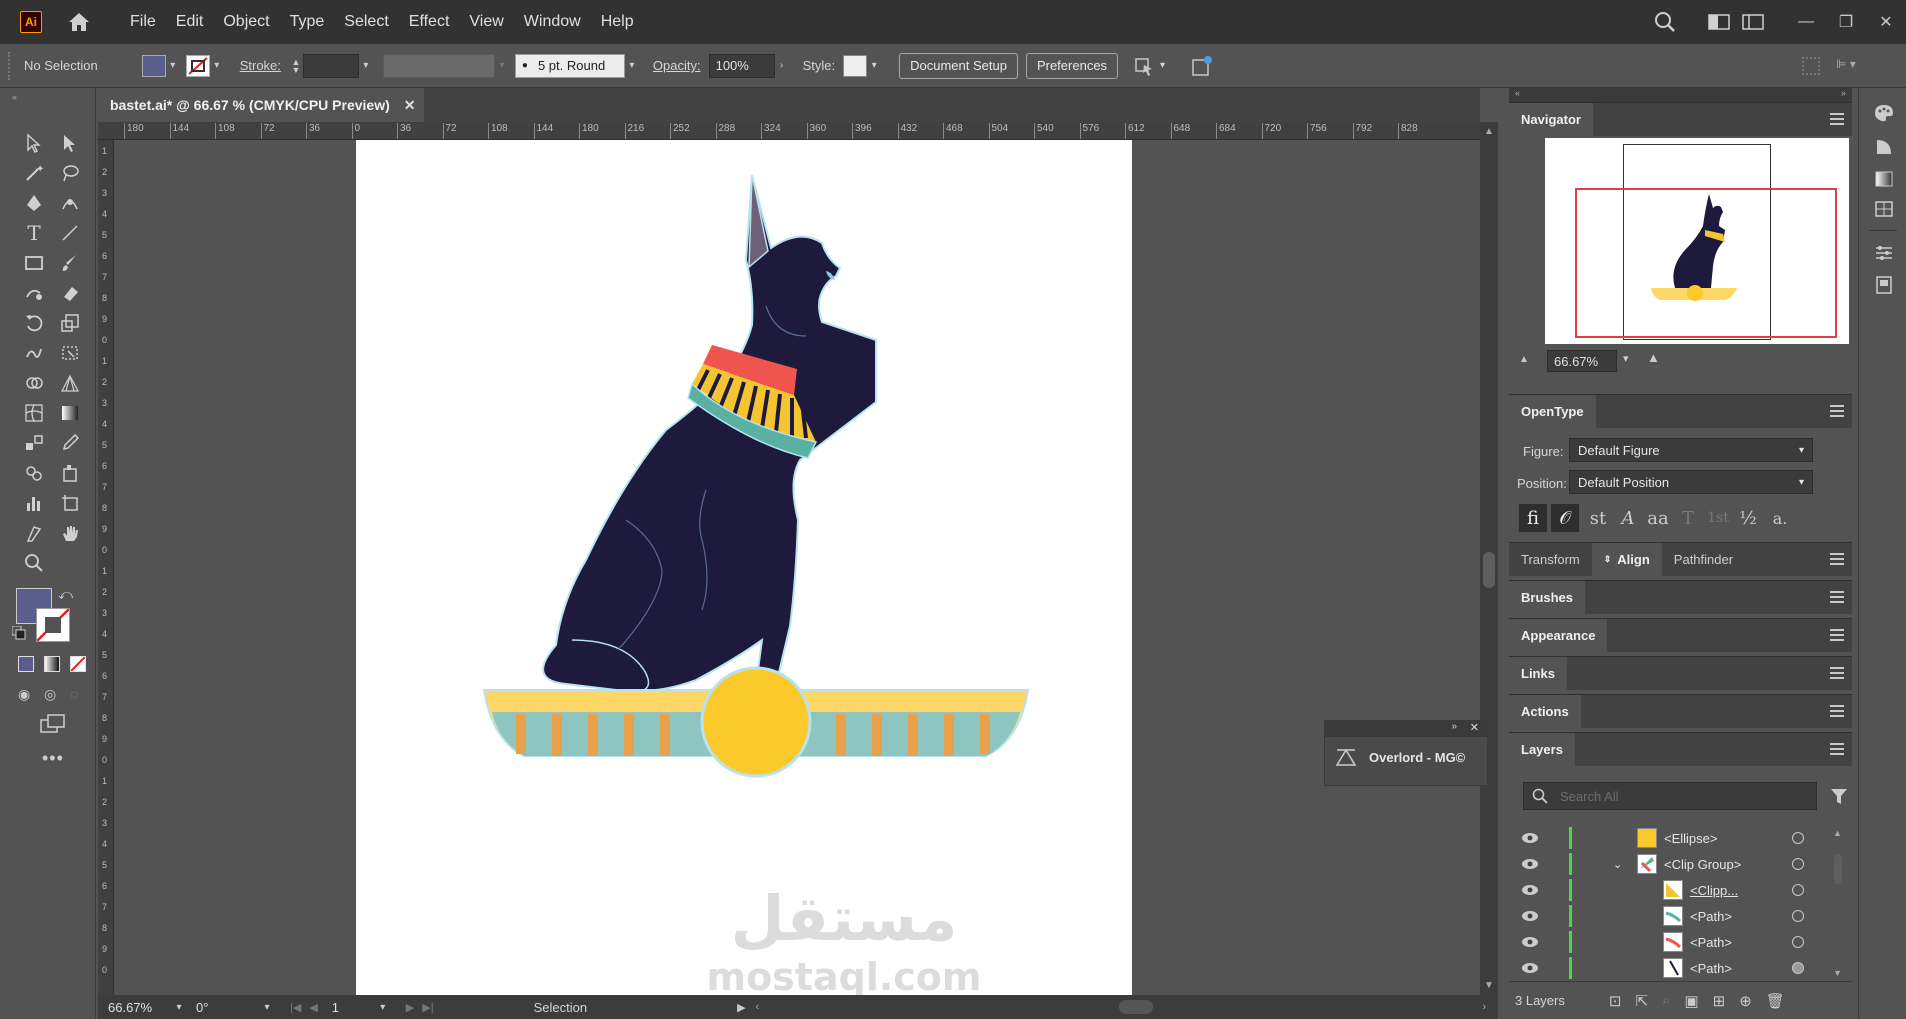 Image resolution: width=1906 pixels, height=1019 pixels. What do you see at coordinates (70, 233) in the screenshot?
I see `line-segment-tool-icon` at bounding box center [70, 233].